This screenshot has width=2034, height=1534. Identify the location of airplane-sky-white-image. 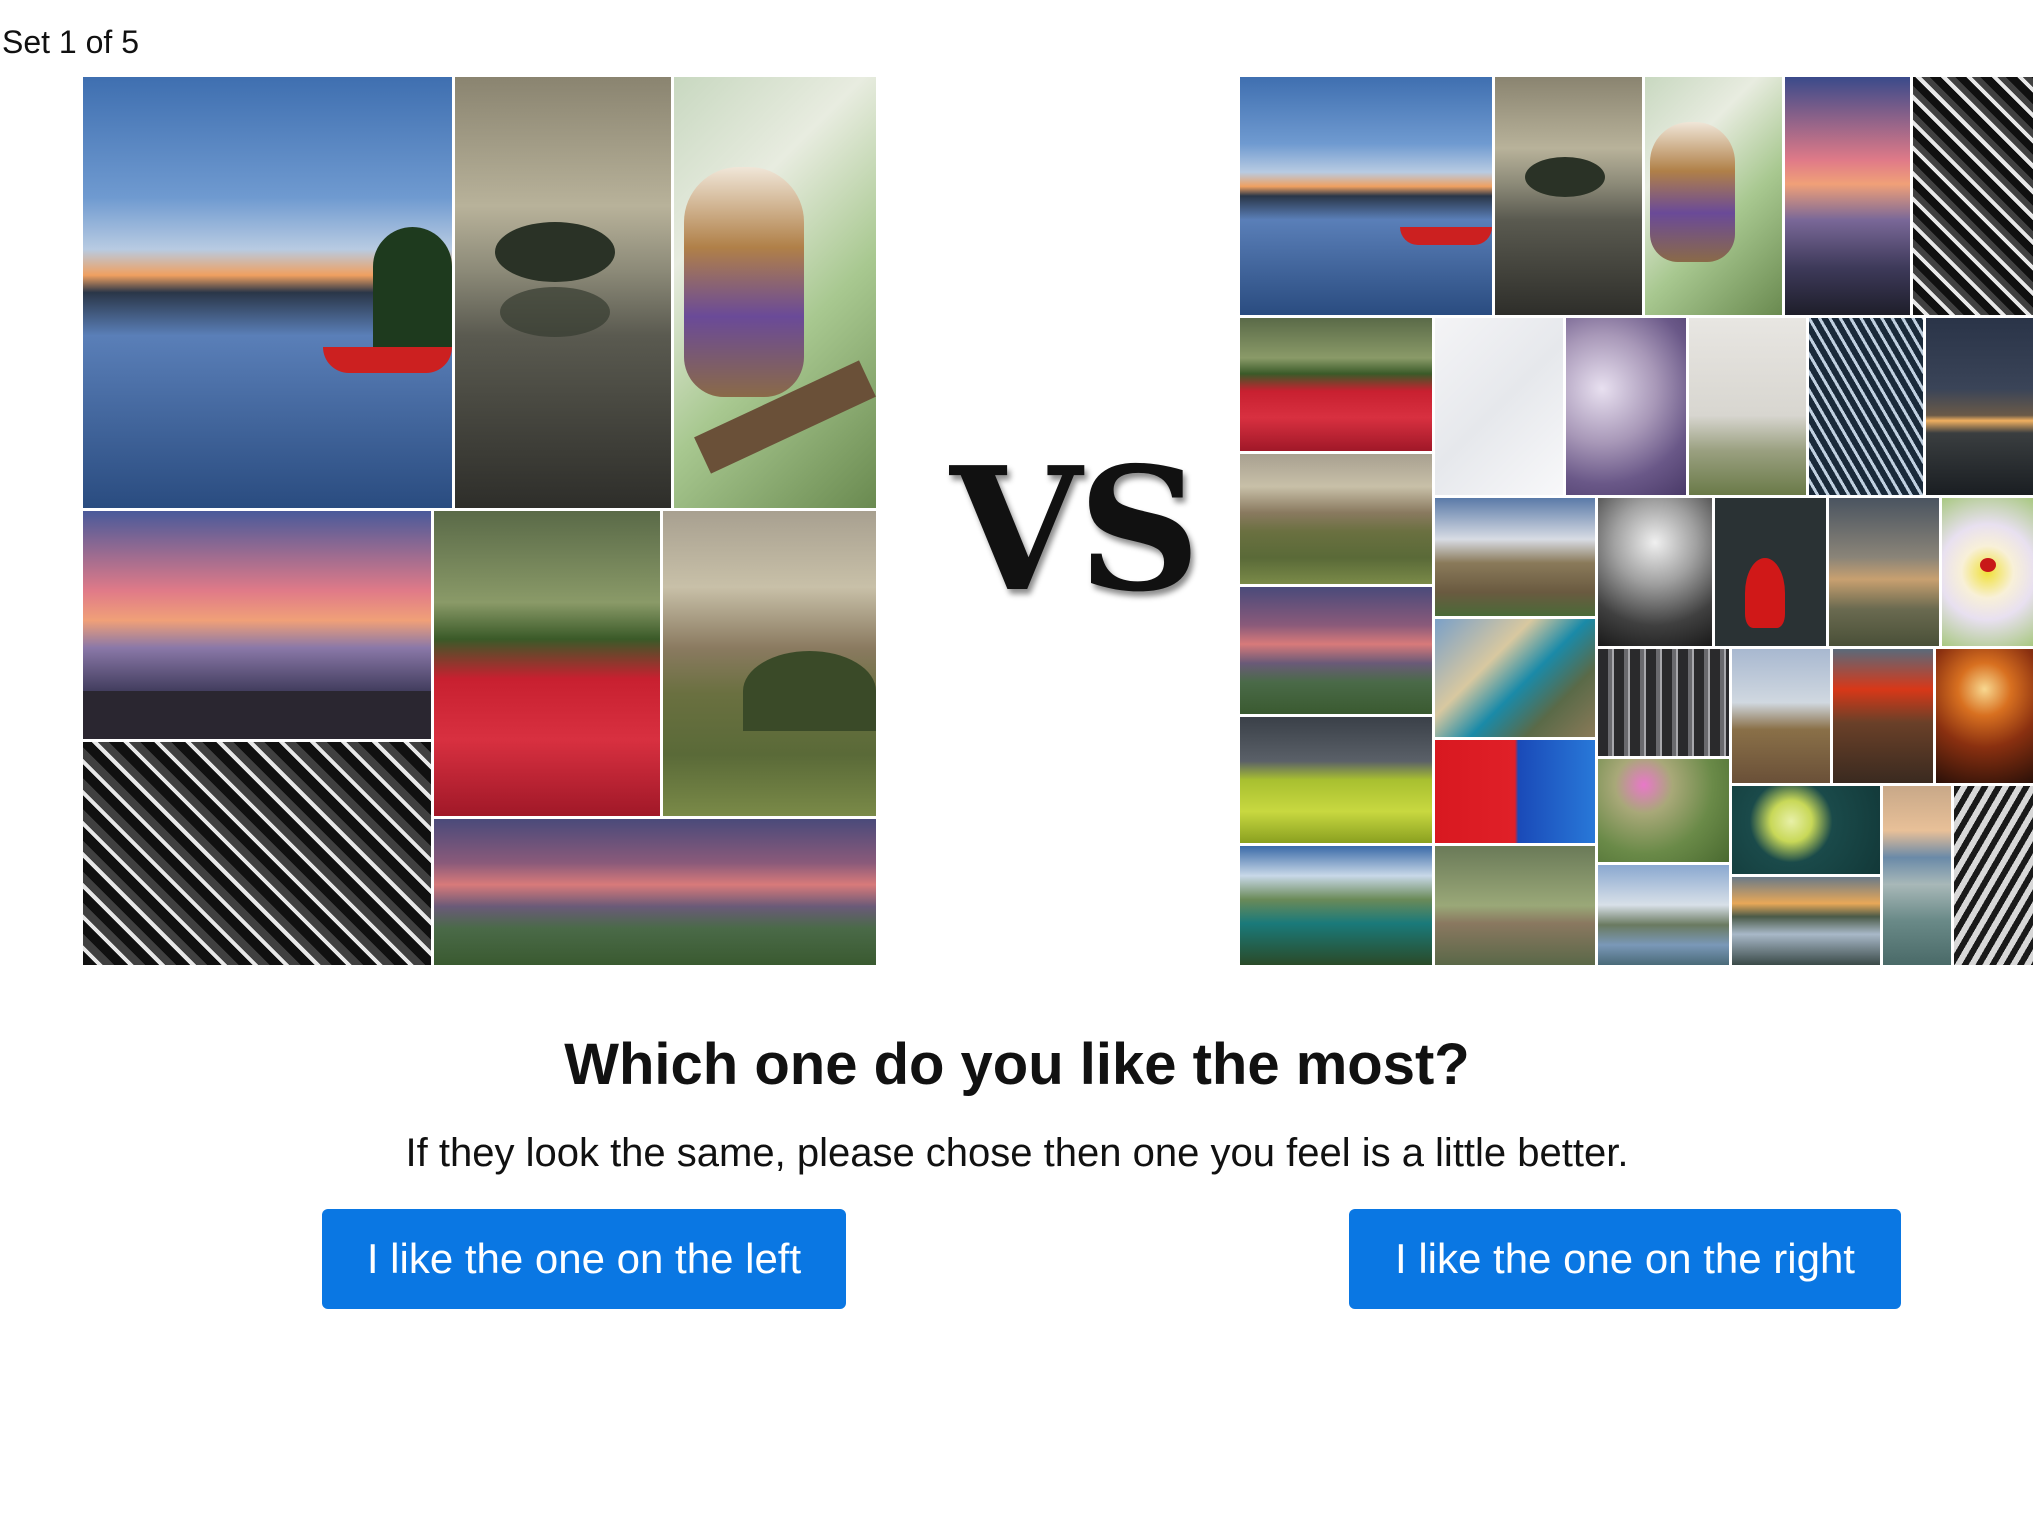
(1499, 406).